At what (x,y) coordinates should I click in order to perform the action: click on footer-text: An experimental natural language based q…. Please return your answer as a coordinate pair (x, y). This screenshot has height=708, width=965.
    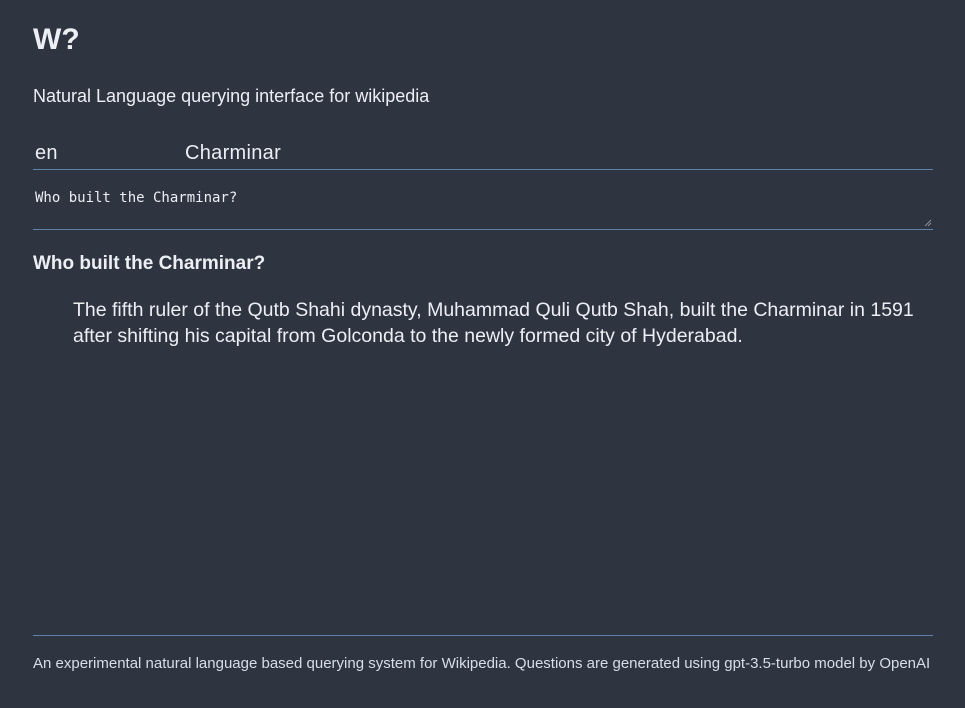
    Looking at the image, I should click on (482, 663).